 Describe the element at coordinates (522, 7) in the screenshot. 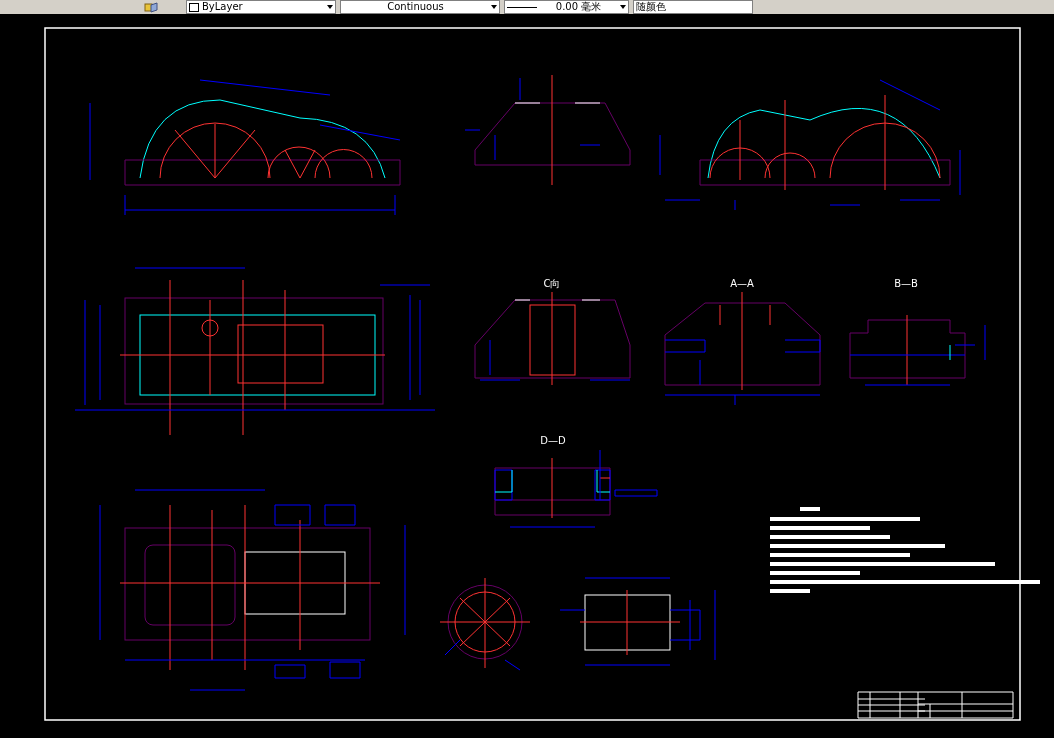

I see `line-sample-icon` at that location.